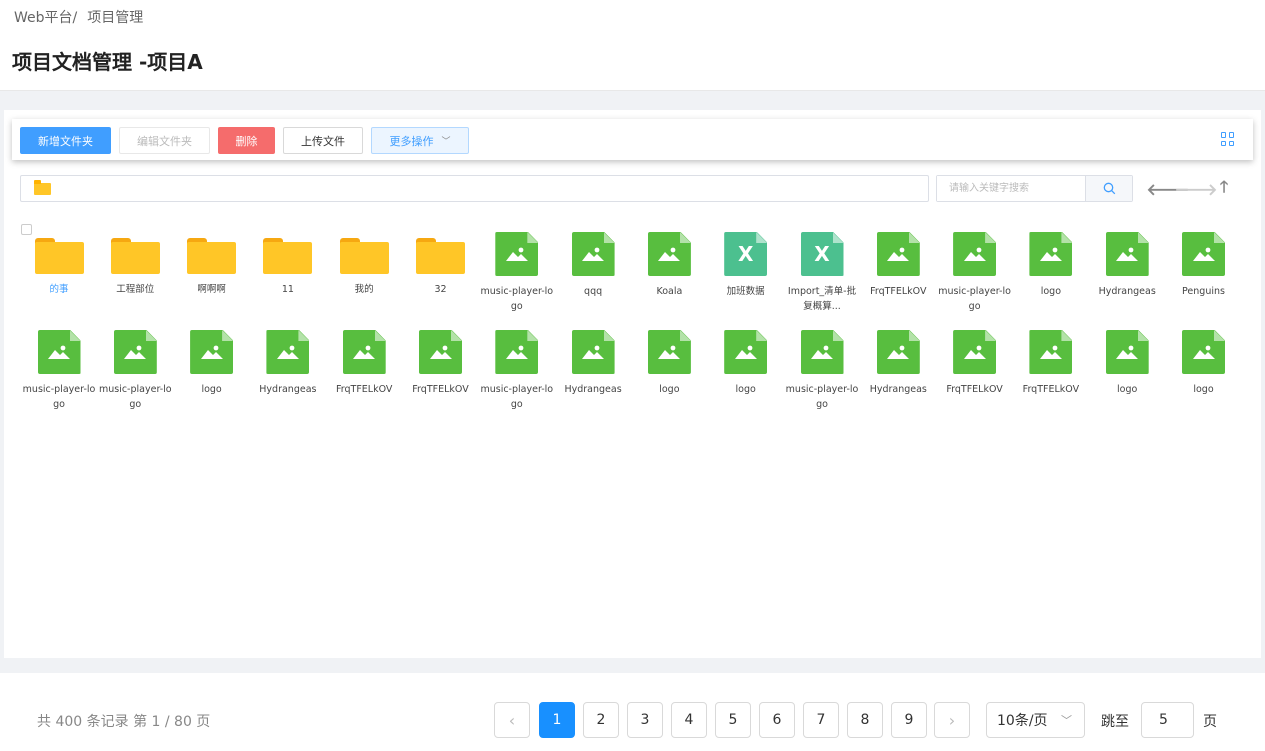 The width and height of the screenshot is (1265, 751). What do you see at coordinates (1228, 139) in the screenshot?
I see `grid-view-icon` at bounding box center [1228, 139].